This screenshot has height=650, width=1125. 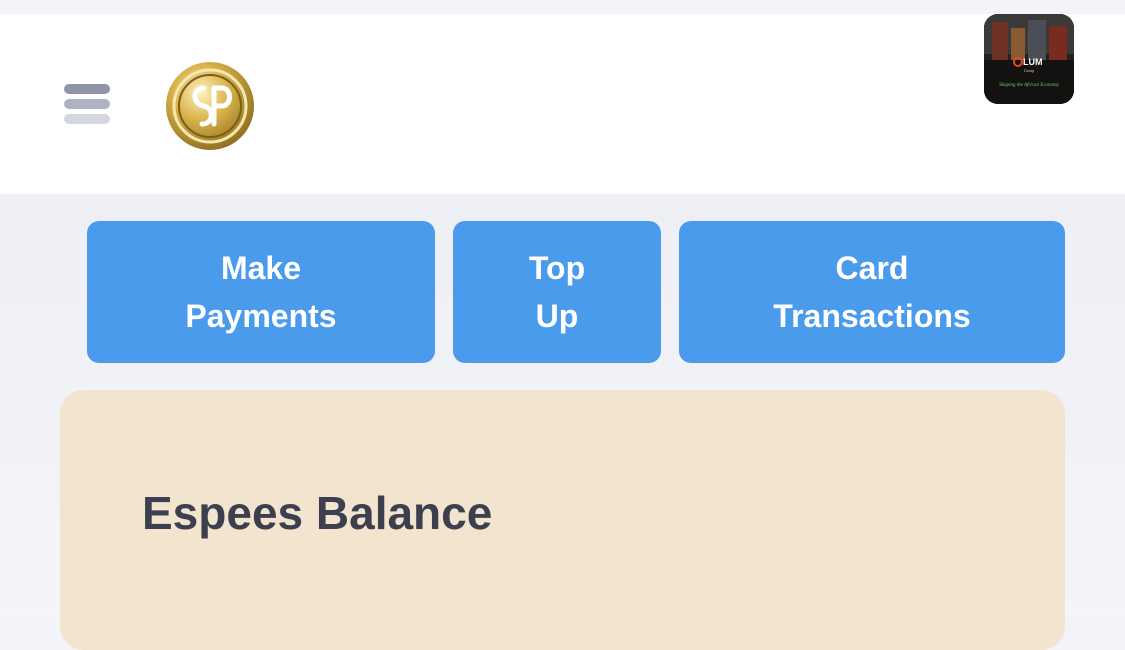 I want to click on make-payments-label-line1: Make, so click(x=261, y=268).